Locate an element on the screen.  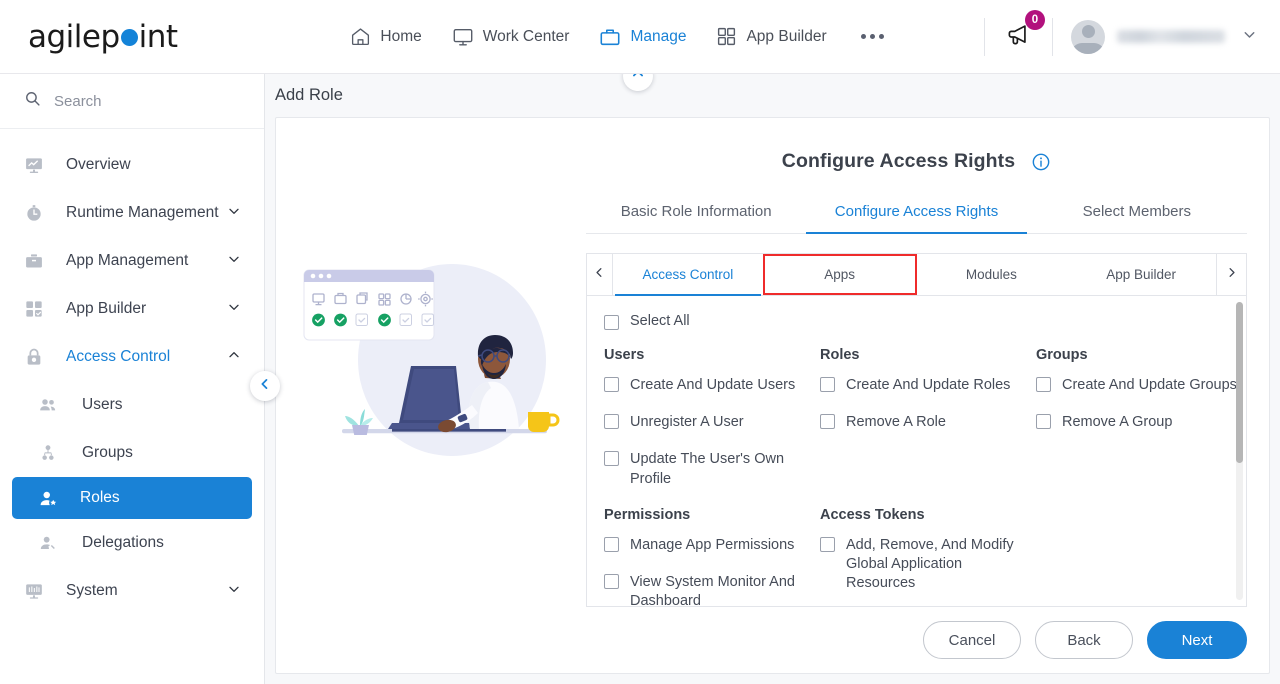
user-delegate-icon is located at coordinates (51, 543).